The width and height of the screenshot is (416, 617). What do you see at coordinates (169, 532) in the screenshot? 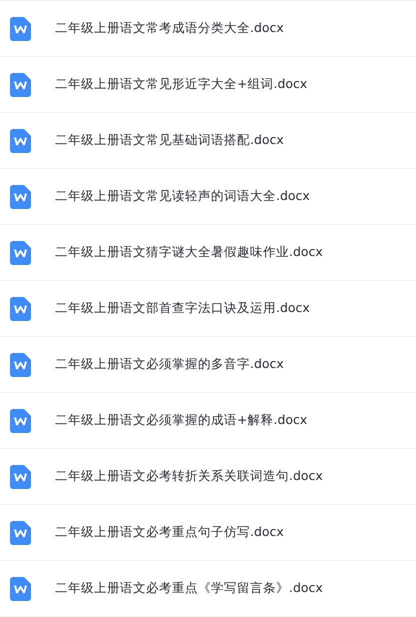
I see `file-name: 二年级上册语文必考重点句子仿写.docx` at bounding box center [169, 532].